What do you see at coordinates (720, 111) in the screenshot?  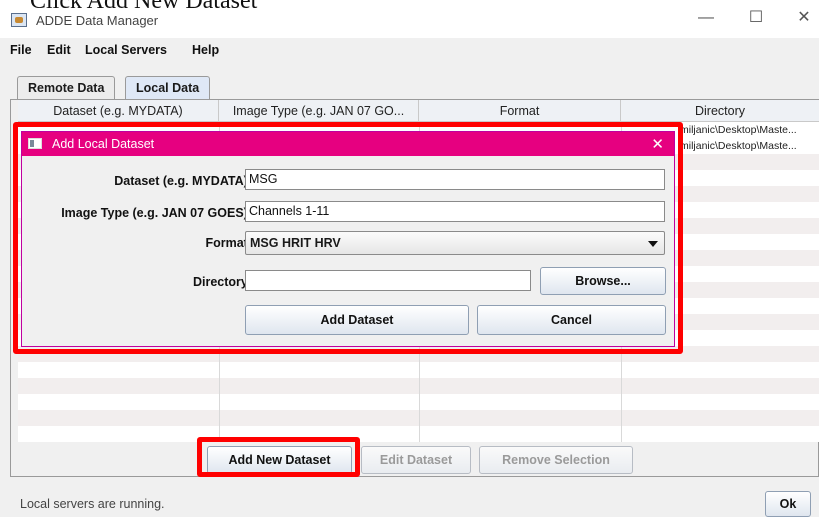 I see `column-directory: Directory` at bounding box center [720, 111].